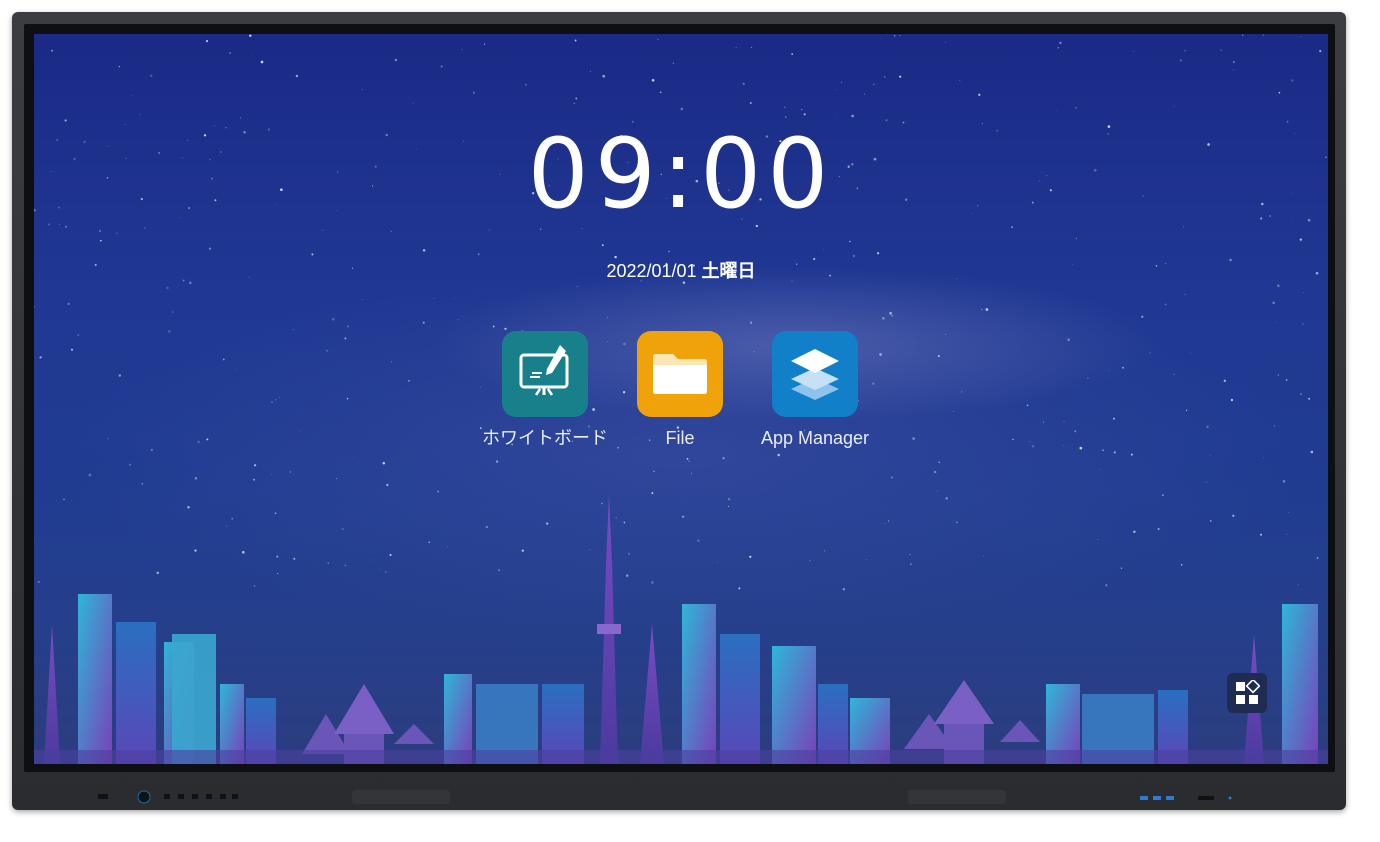 The height and width of the screenshot is (842, 1380). What do you see at coordinates (545, 374) in the screenshot?
I see `whiteboard-icon` at bounding box center [545, 374].